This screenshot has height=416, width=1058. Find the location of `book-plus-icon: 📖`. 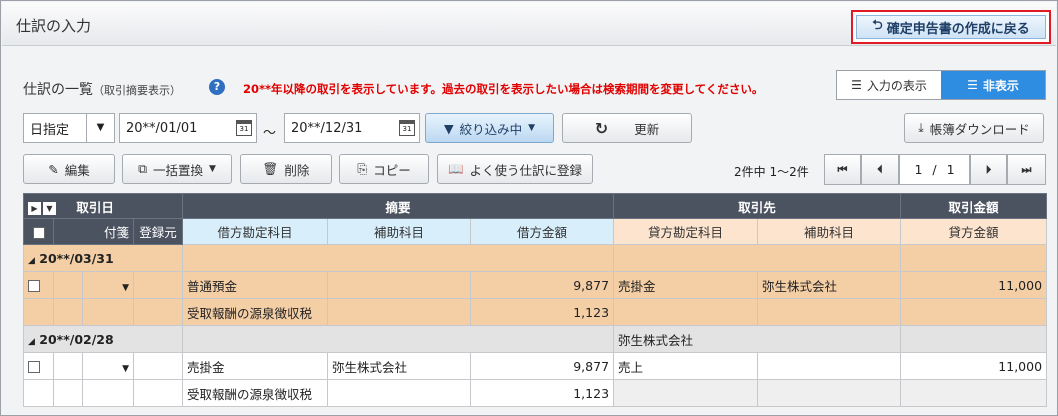

book-plus-icon: 📖 is located at coordinates (455, 168).